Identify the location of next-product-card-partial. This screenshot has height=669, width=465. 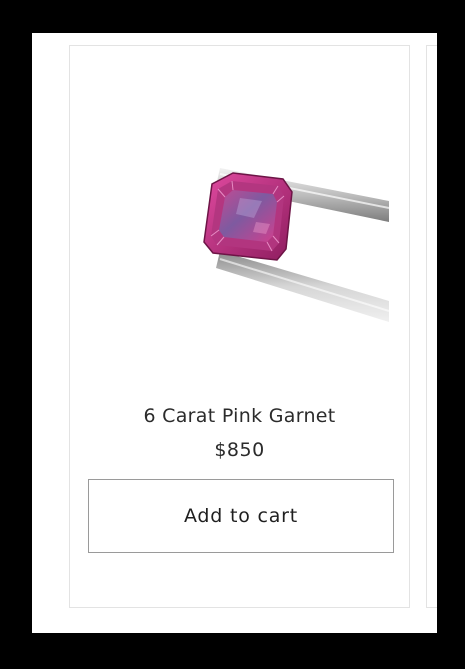
(431, 326).